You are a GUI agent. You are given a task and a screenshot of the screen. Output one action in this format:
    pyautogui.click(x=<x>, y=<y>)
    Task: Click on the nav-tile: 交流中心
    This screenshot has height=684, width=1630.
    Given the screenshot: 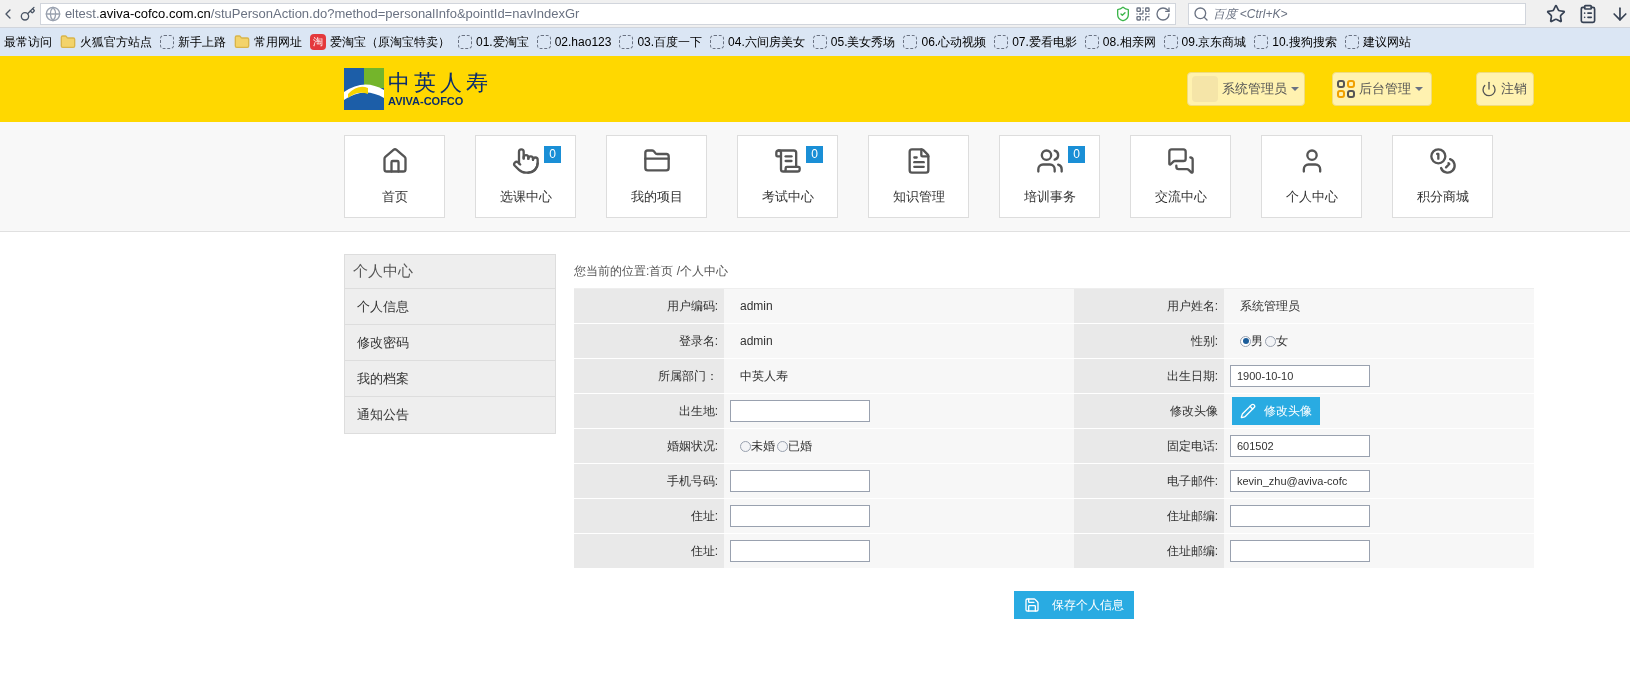 What is the action you would take?
    pyautogui.click(x=1180, y=176)
    